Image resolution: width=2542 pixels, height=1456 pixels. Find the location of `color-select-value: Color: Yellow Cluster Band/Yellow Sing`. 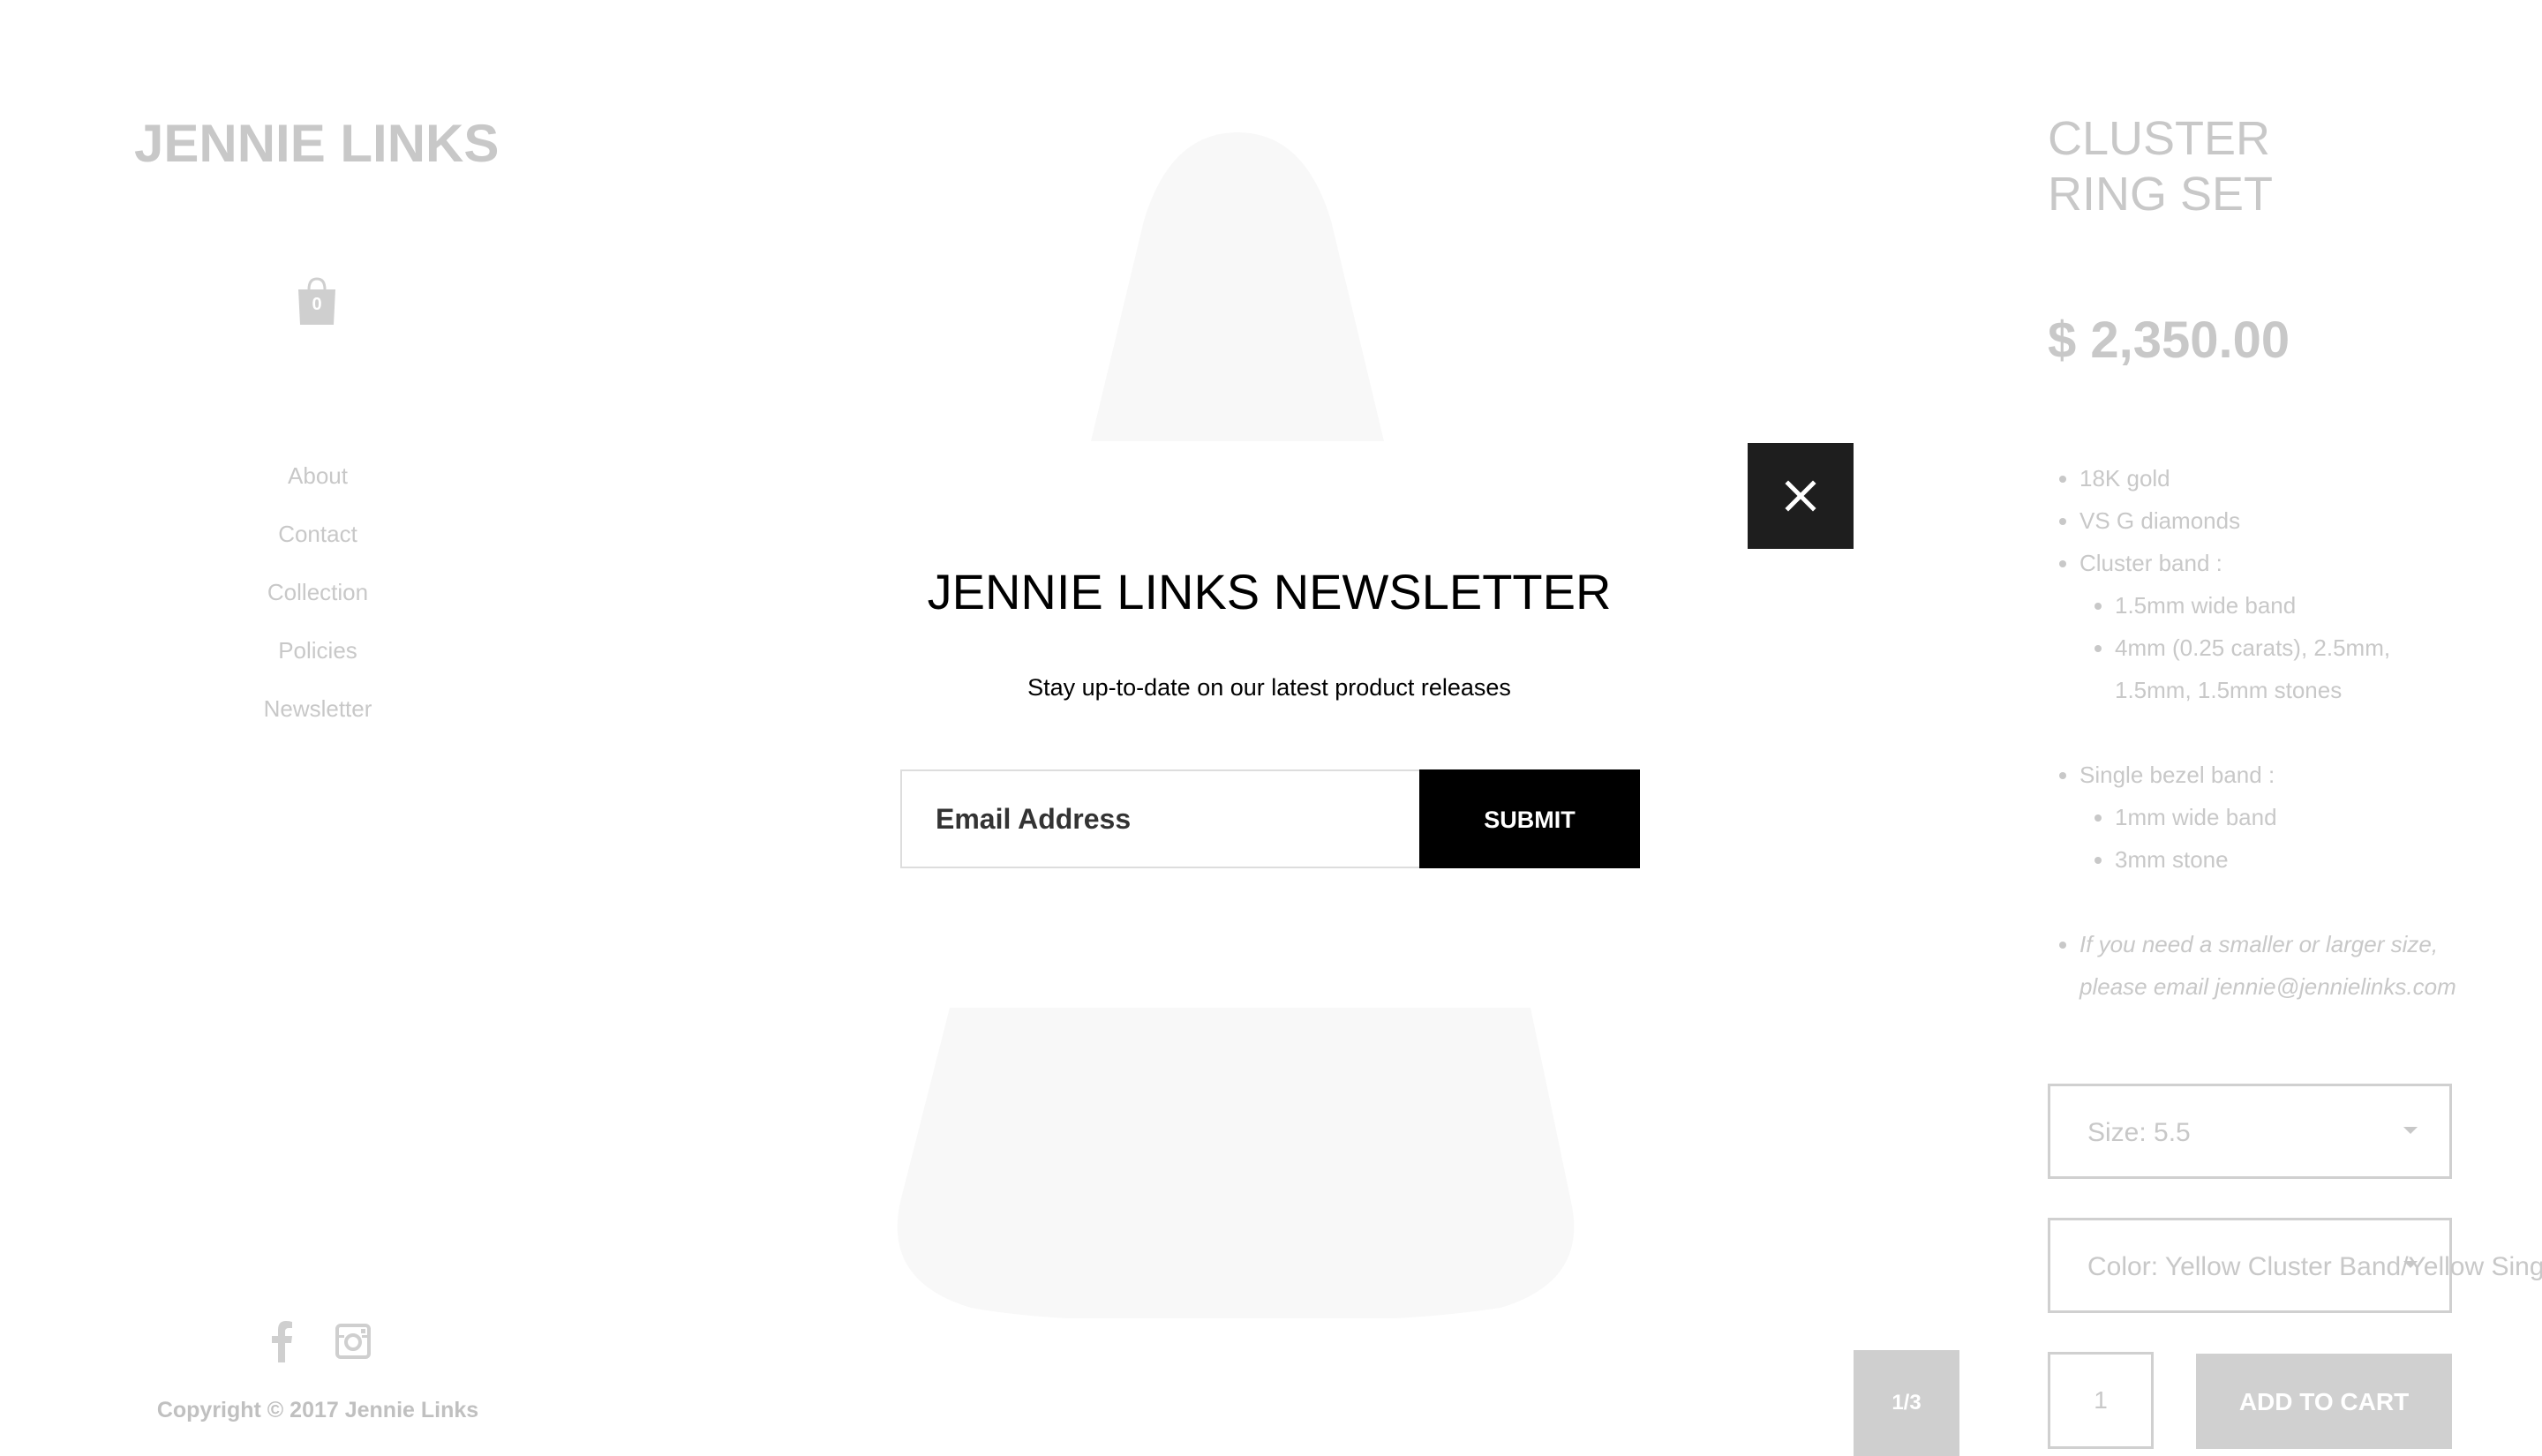

color-select-value: Color: Yellow Cluster Band/Yellow Sing is located at coordinates (2314, 1266).